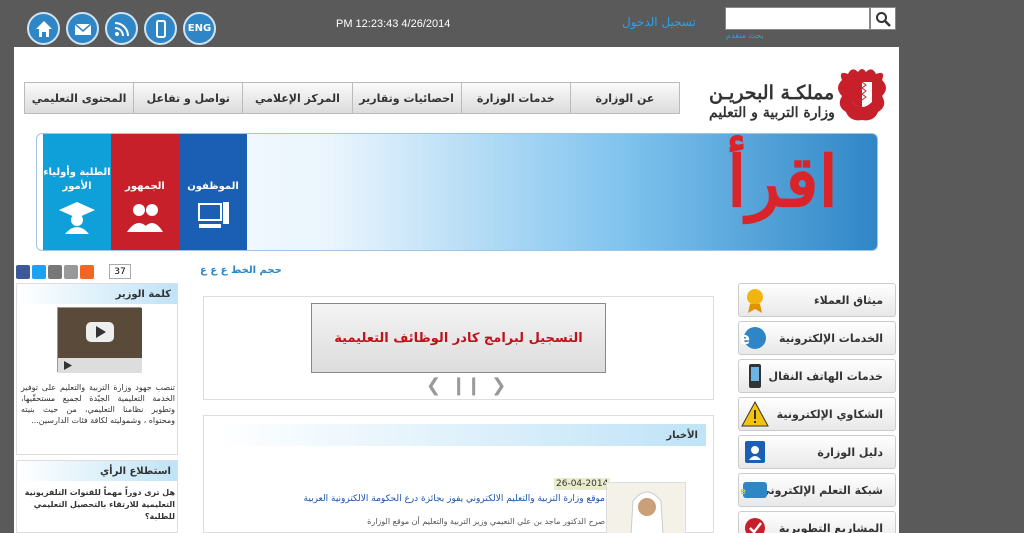 Image resolution: width=1024 pixels, height=533 pixels. What do you see at coordinates (241, 270) in the screenshot?
I see `font-size-control: حجم الخط ع ع ع` at bounding box center [241, 270].